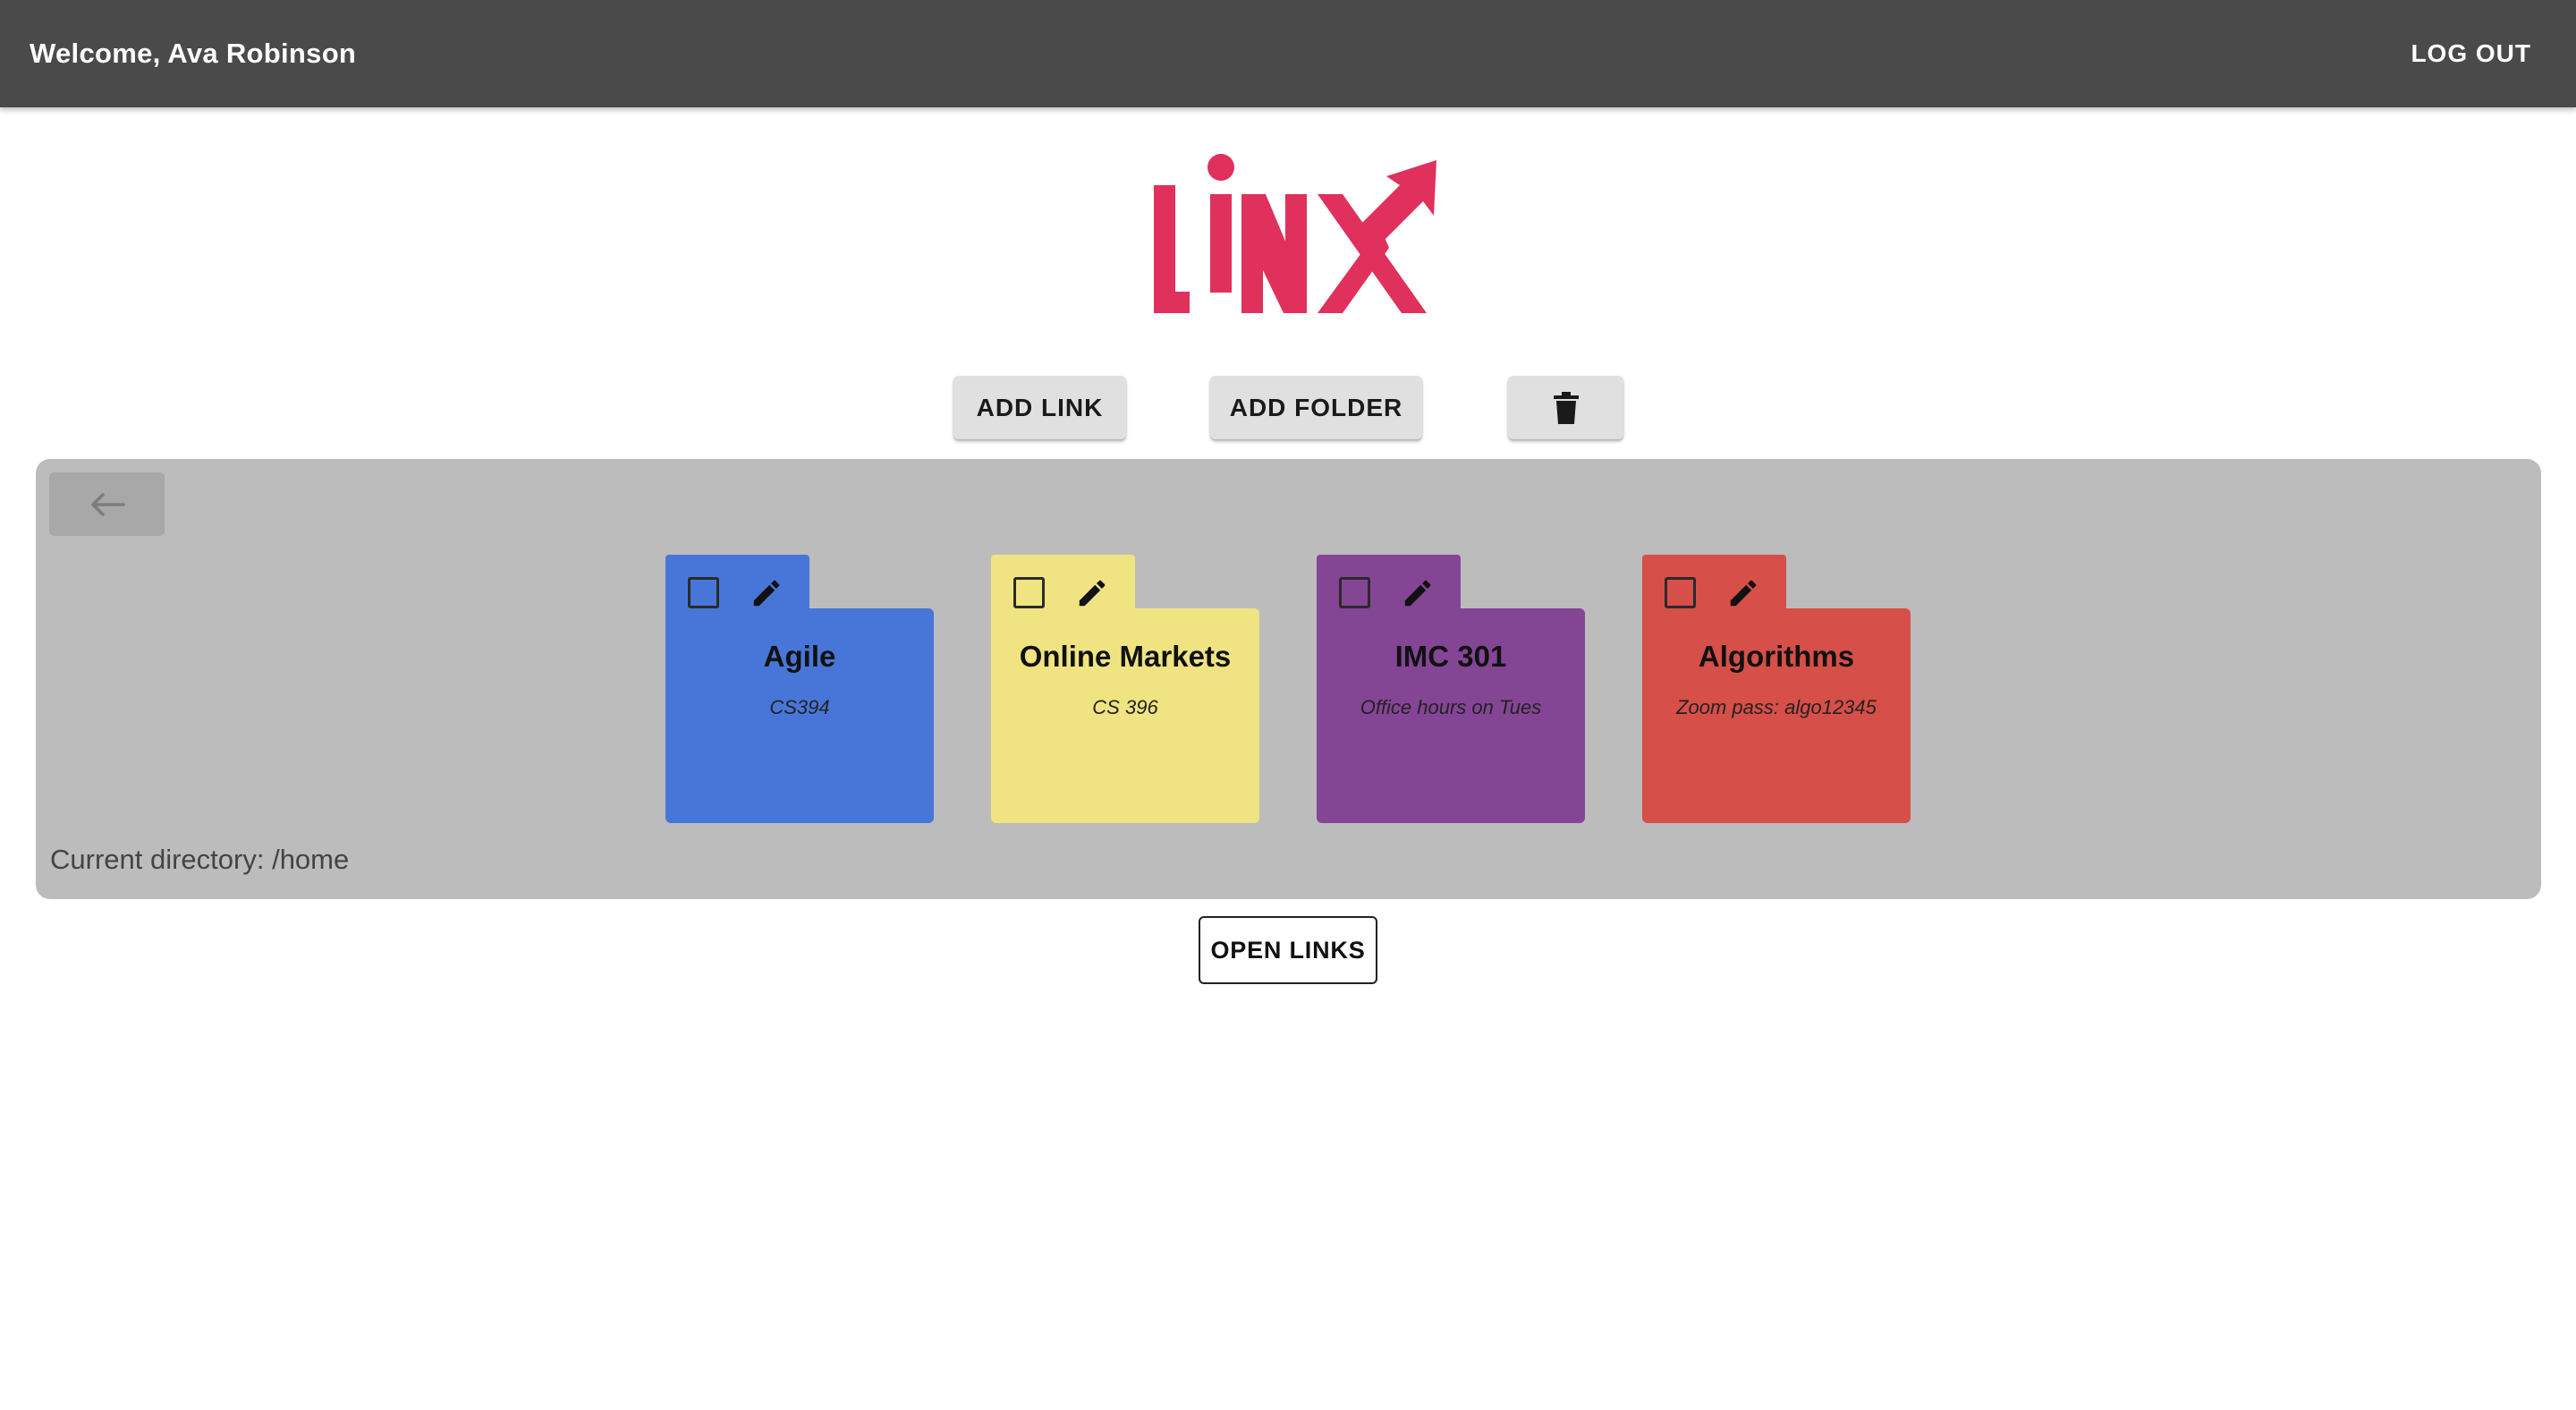 The width and height of the screenshot is (2576, 1410). Describe the element at coordinates (1776, 707) in the screenshot. I see `folder-description: Zoom pass: algo12345` at that location.